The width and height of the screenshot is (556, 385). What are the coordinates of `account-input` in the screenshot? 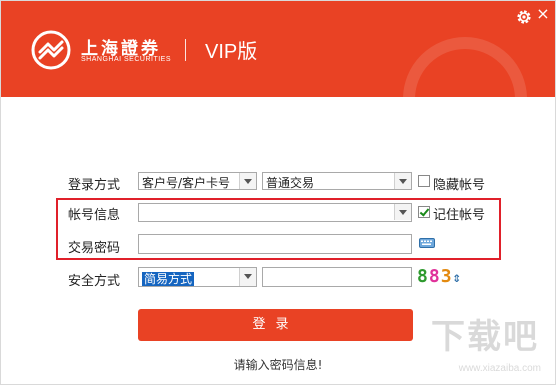 It's located at (275, 212).